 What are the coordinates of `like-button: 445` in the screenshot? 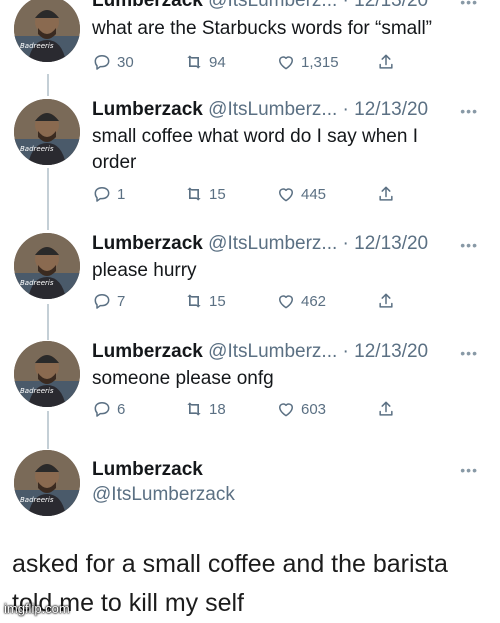 It's located at (301, 194).